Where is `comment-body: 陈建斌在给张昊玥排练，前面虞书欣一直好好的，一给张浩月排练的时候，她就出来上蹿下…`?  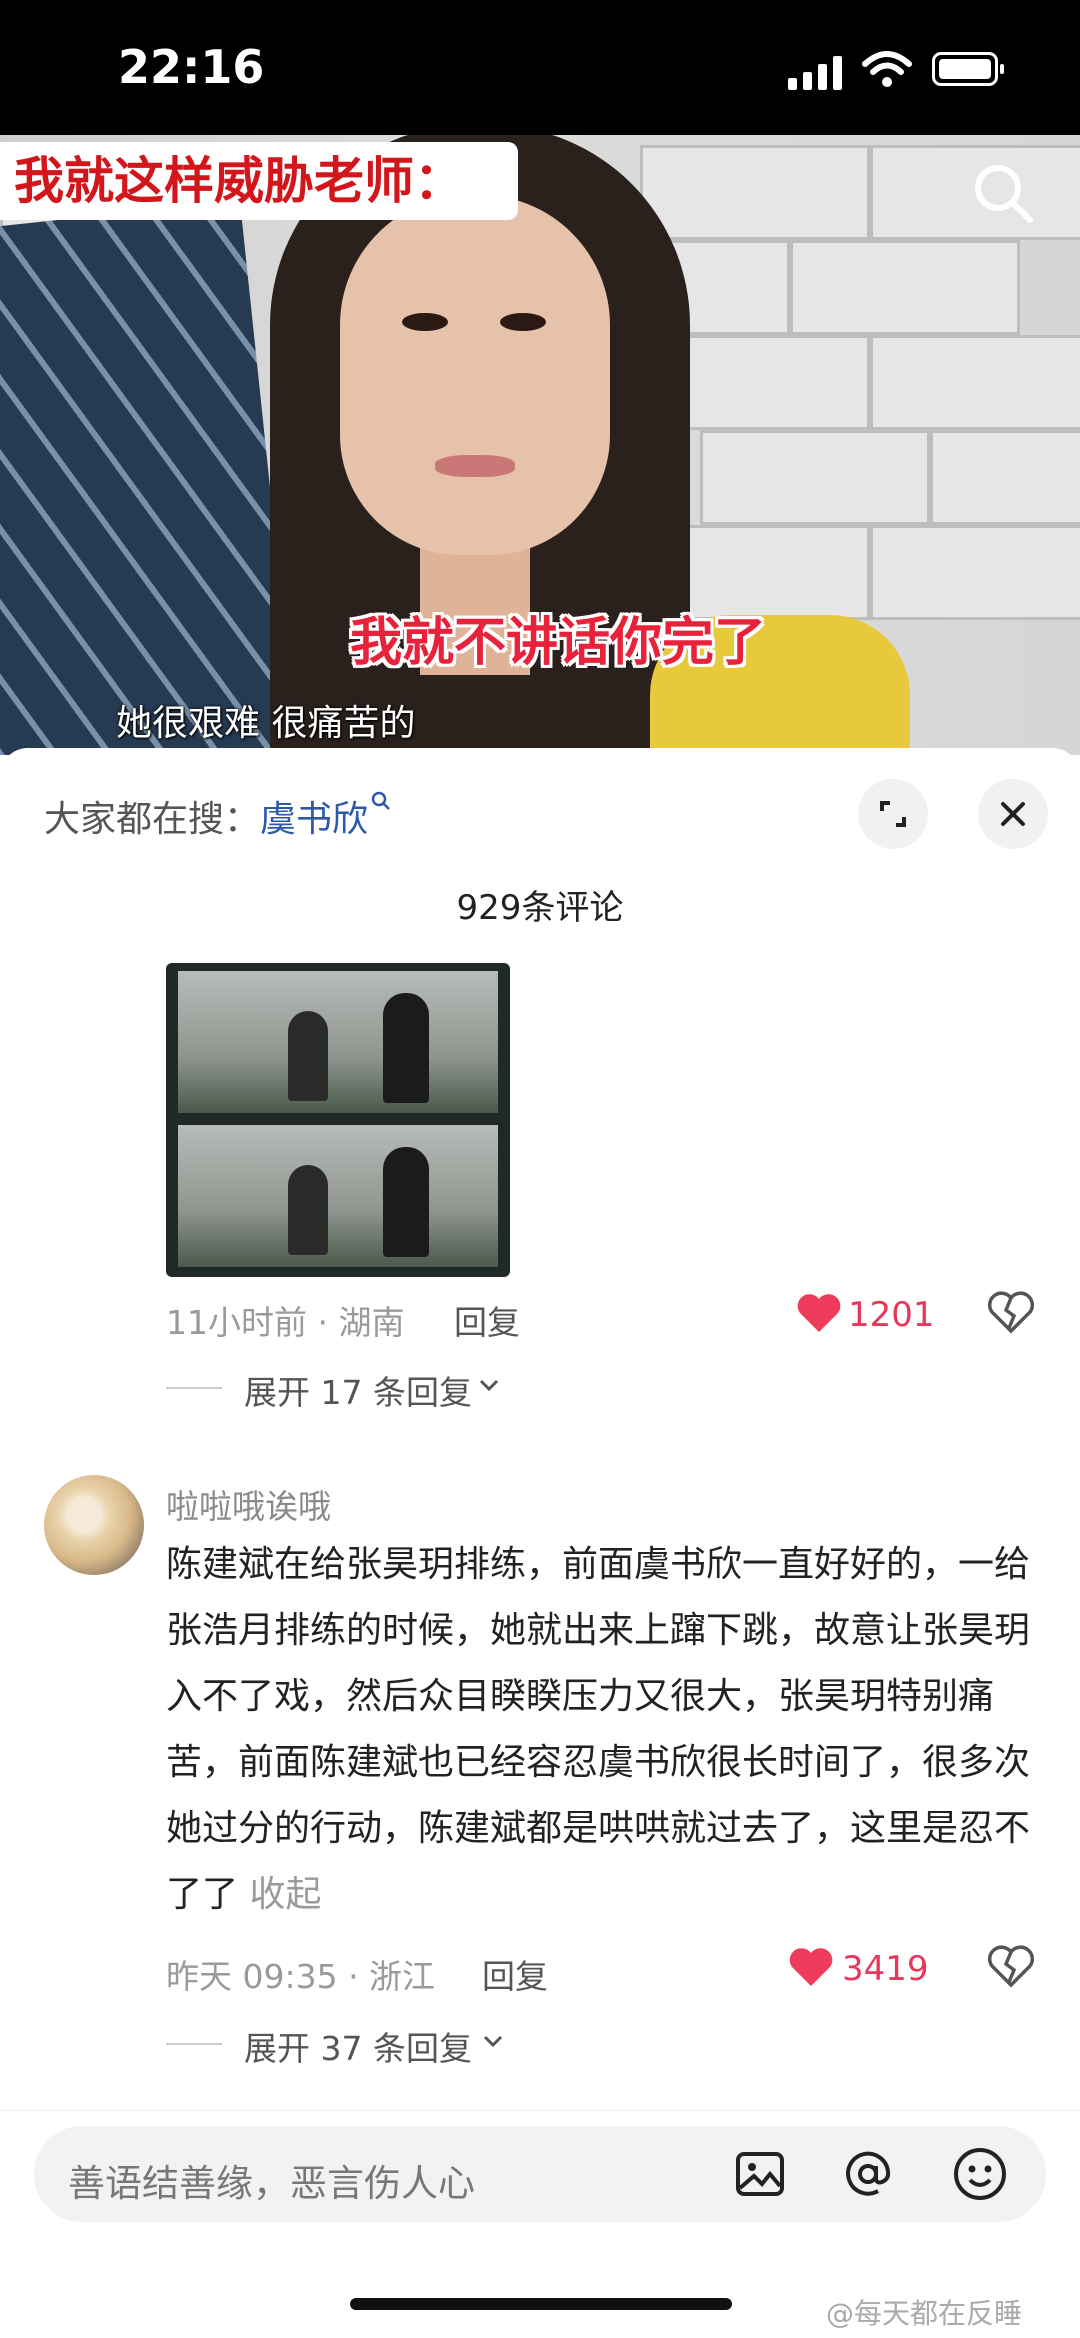 comment-body: 陈建斌在给张昊玥排练，前面虞书欣一直好好的，一给张浩月排练的时候，她就出来上蹿下… is located at coordinates (598, 1729).